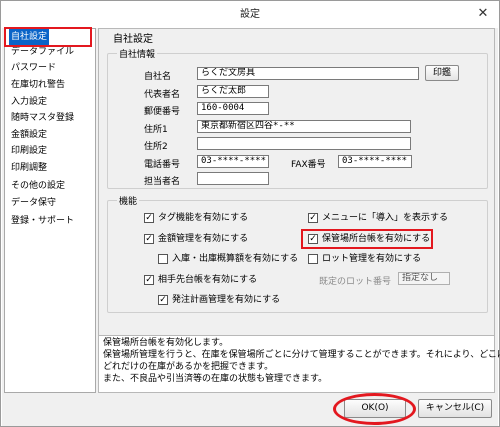 This screenshot has height=427, width=500. What do you see at coordinates (424, 278) in the screenshot?
I see `lot-number-field: 指定なし` at bounding box center [424, 278].